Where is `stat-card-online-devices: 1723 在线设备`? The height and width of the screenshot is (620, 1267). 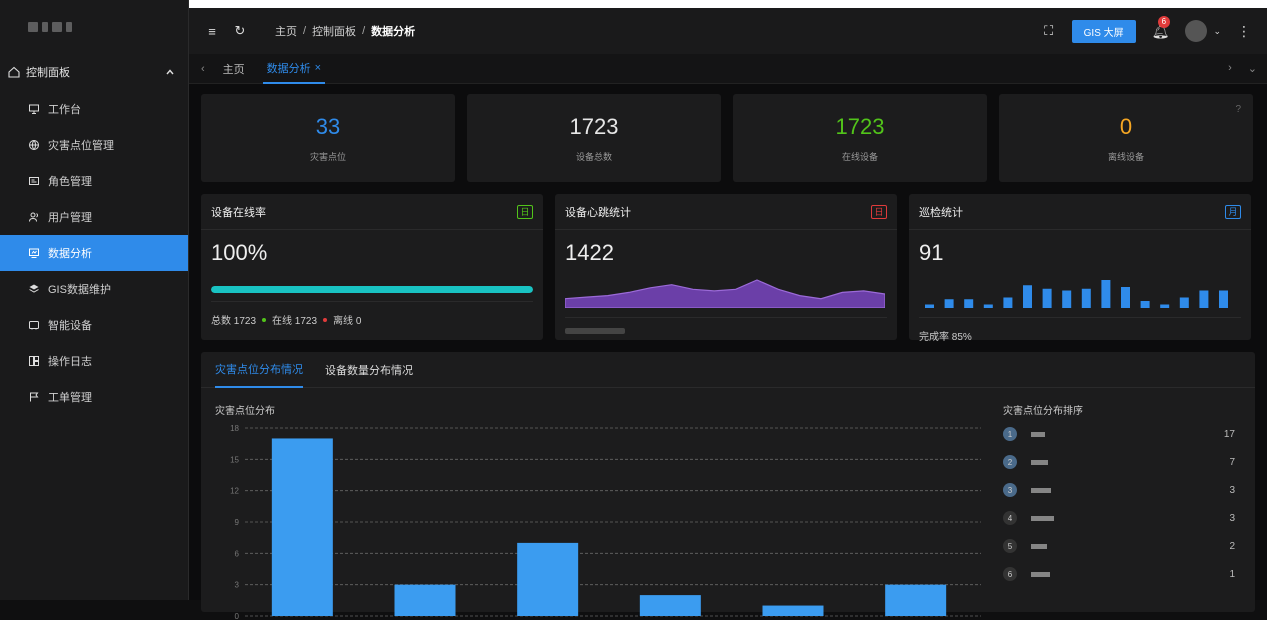
stat-card-online-devices: 1723 在线设备 is located at coordinates (860, 138).